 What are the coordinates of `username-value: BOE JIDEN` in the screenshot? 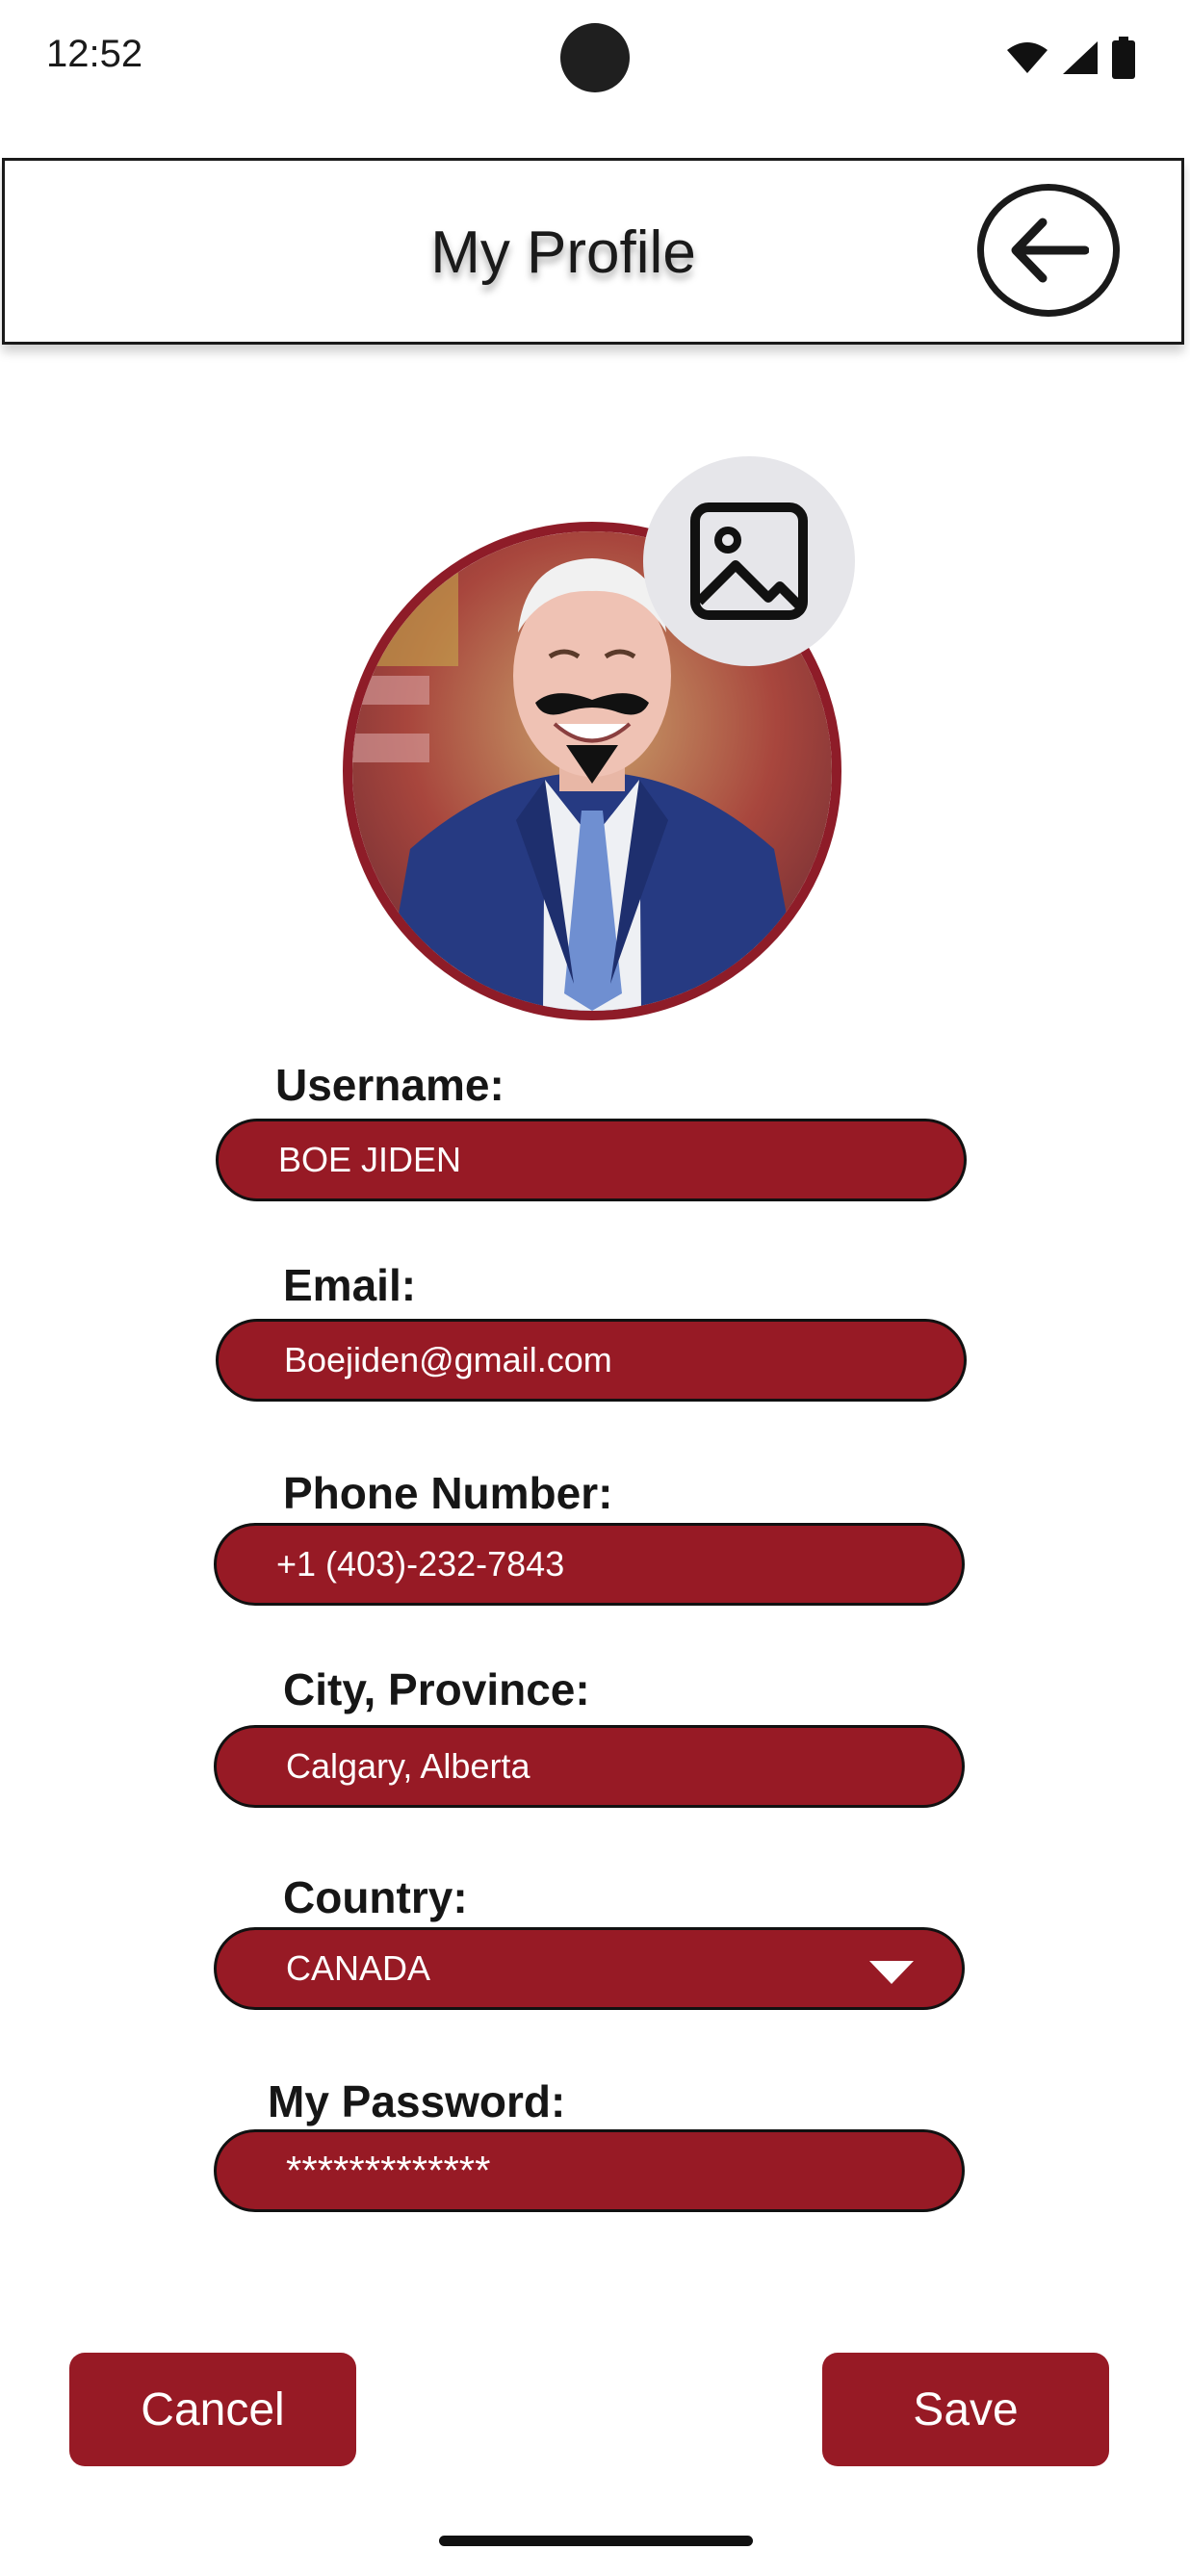 It's located at (370, 1159).